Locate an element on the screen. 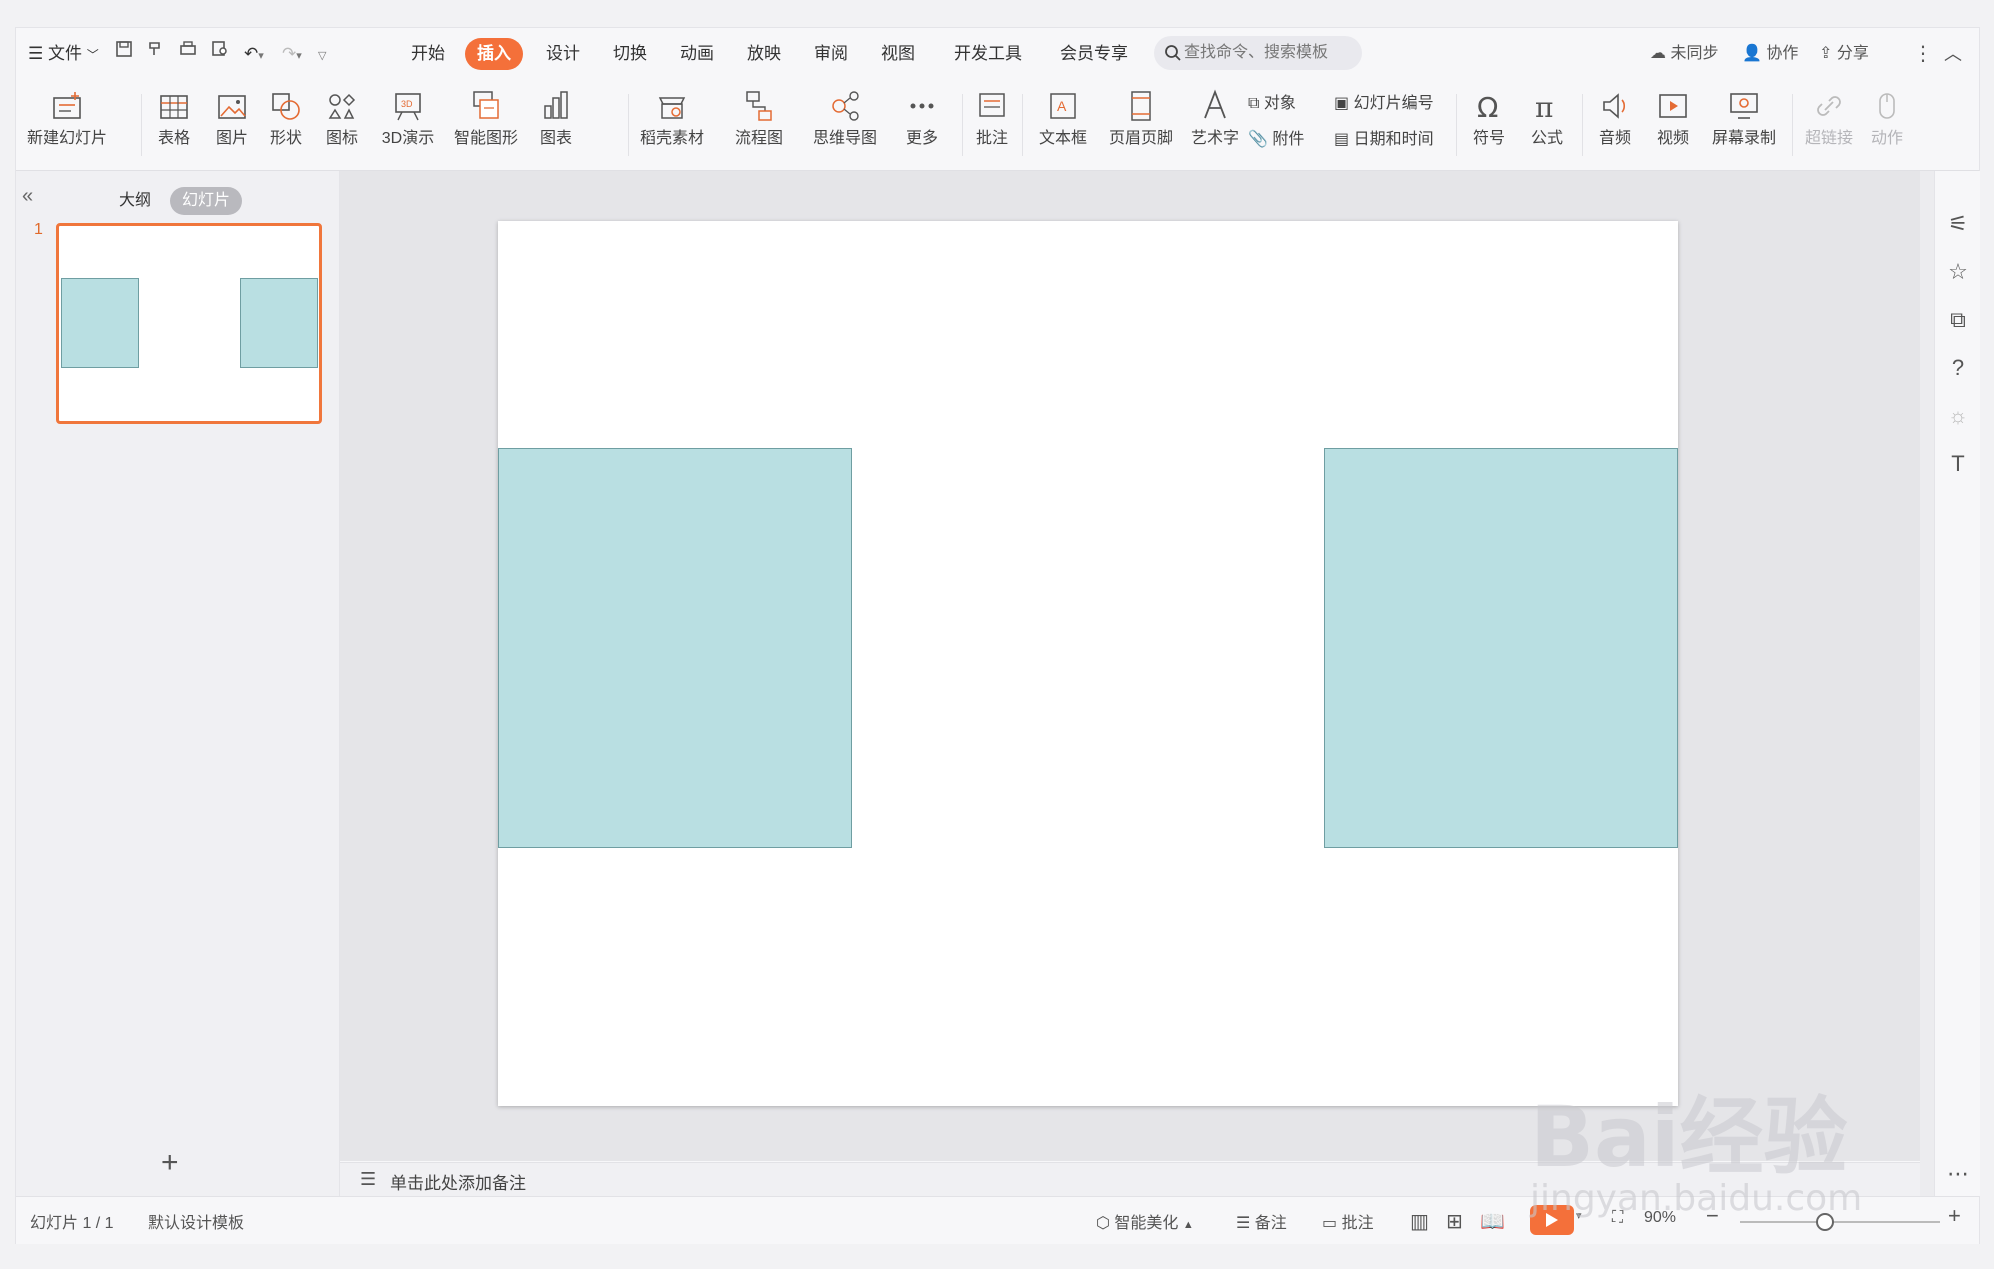  tab-transition: 切换 is located at coordinates (630, 54).